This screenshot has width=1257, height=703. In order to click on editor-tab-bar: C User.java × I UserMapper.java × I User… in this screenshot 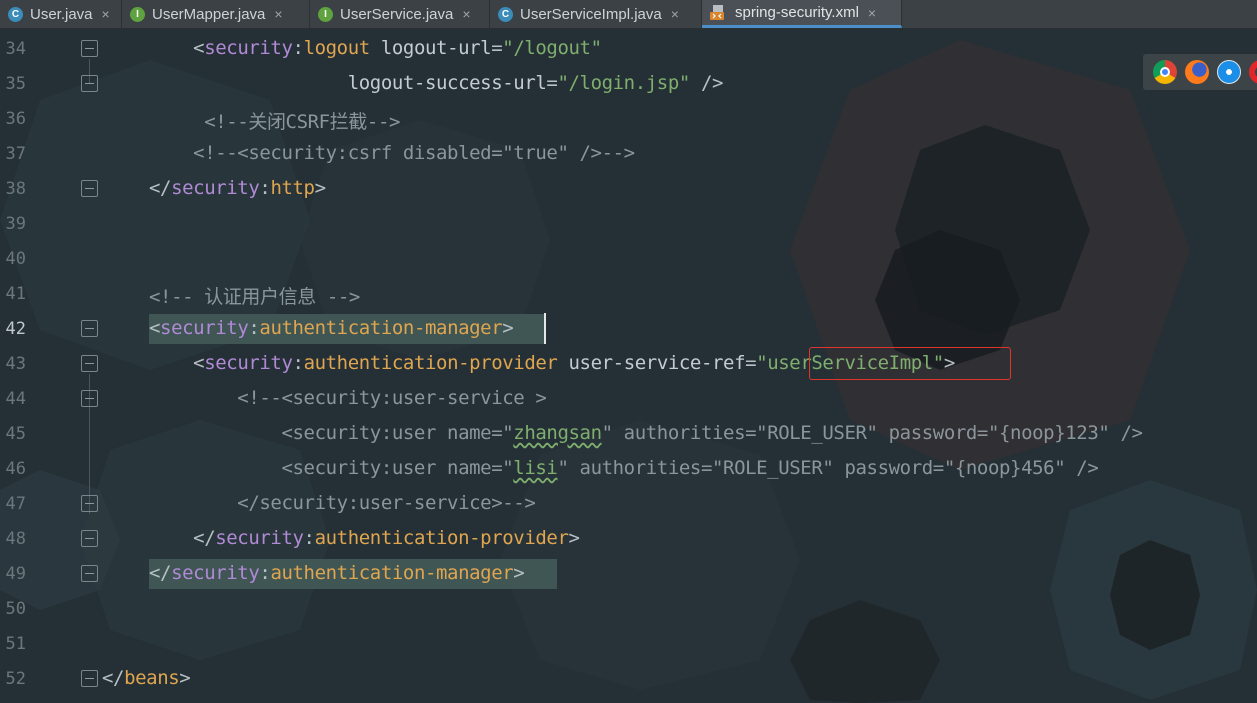, I will do `click(628, 14)`.